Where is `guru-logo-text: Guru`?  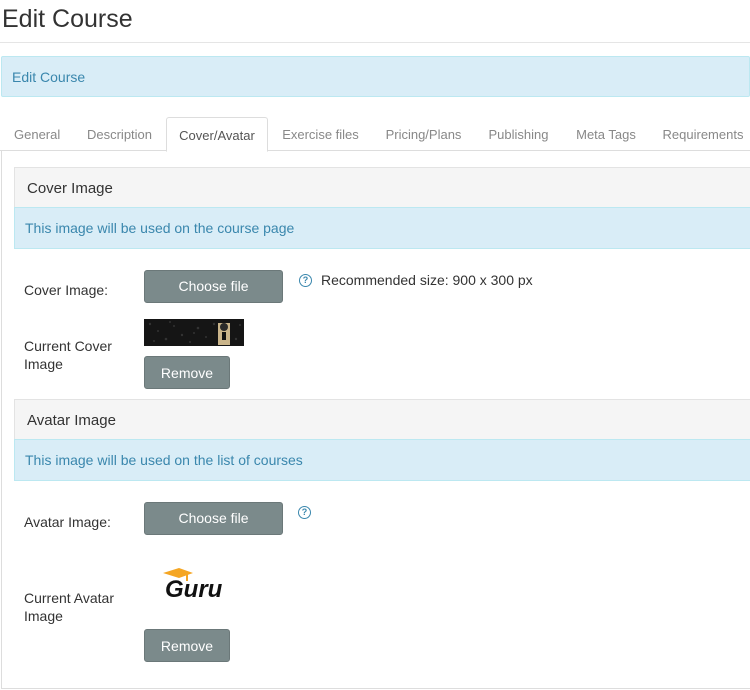 guru-logo-text: Guru is located at coordinates (194, 589).